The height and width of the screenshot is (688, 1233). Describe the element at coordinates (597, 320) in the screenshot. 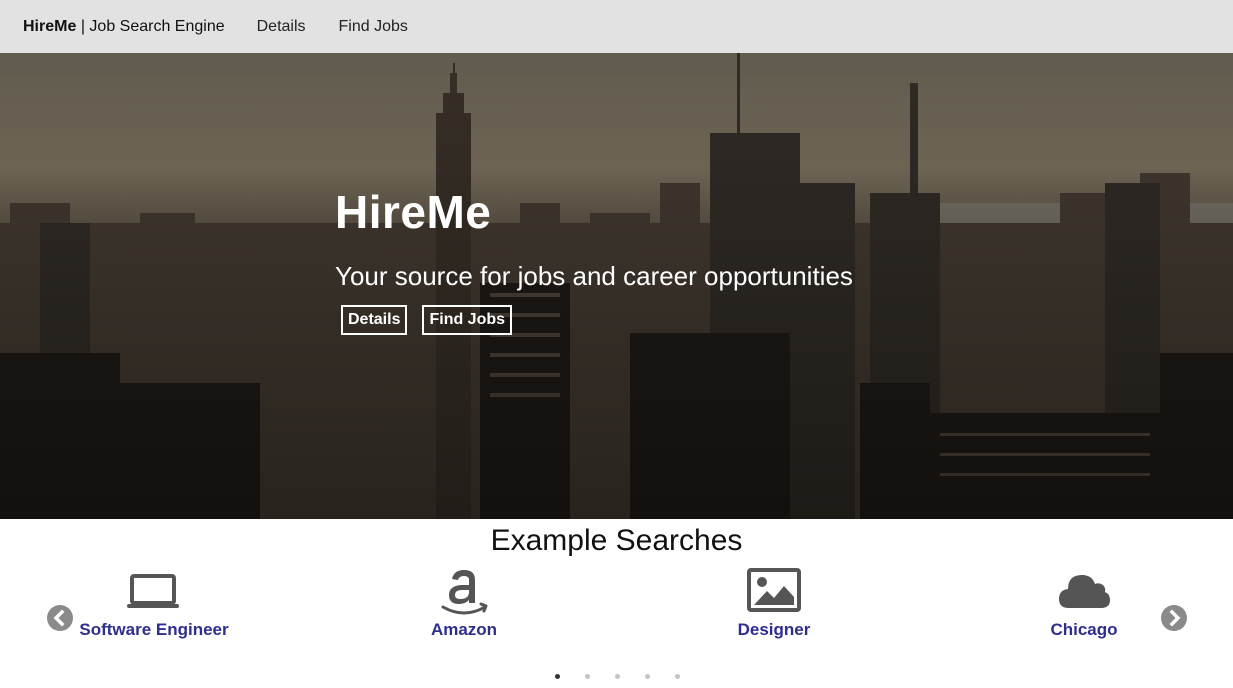

I see `hero-button-group: Details Find Jobs` at that location.